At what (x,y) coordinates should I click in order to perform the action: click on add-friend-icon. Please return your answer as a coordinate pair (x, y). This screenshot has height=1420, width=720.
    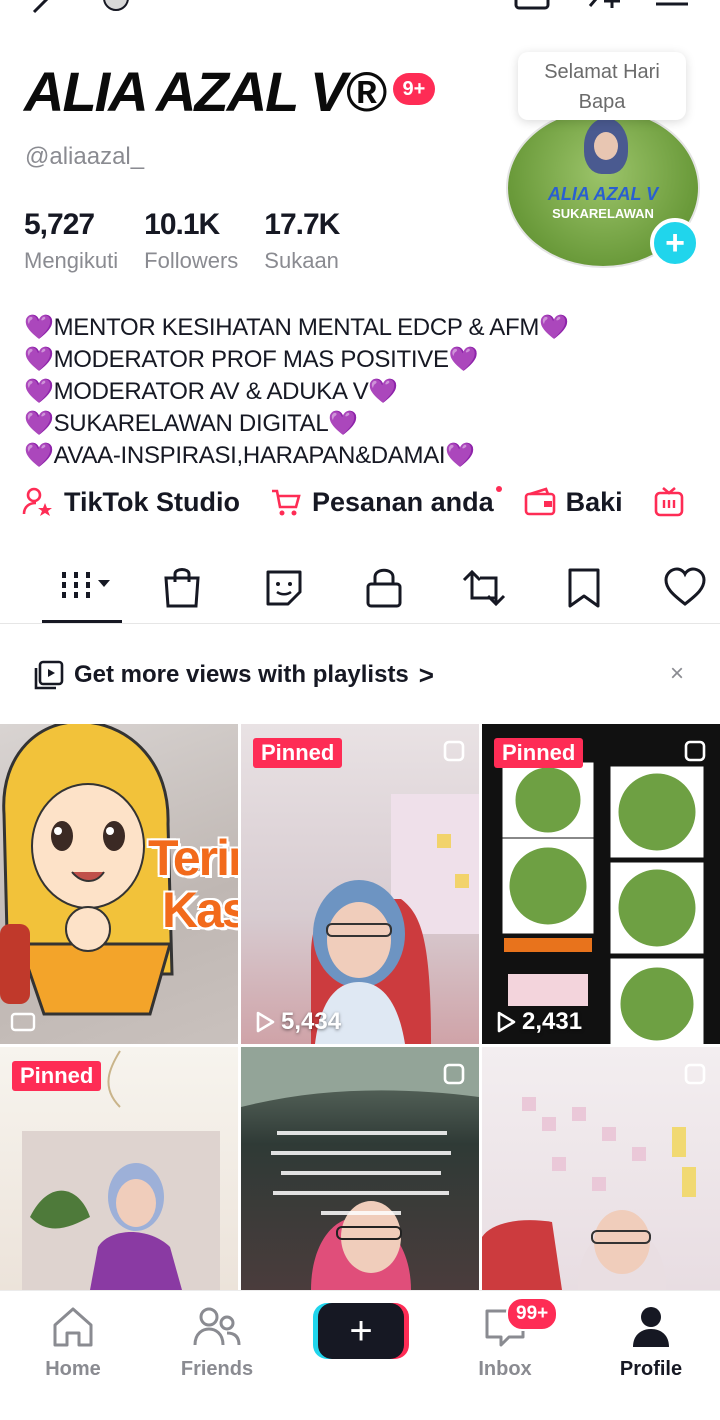
    Looking at the image, I should click on (604, 9).